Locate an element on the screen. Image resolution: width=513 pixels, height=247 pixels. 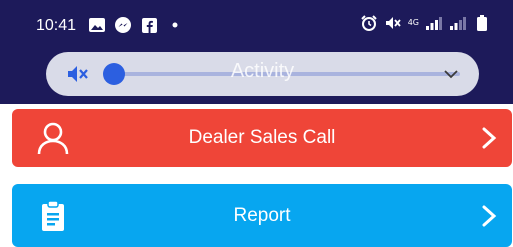
status-time: 10:41 is located at coordinates (56, 25).